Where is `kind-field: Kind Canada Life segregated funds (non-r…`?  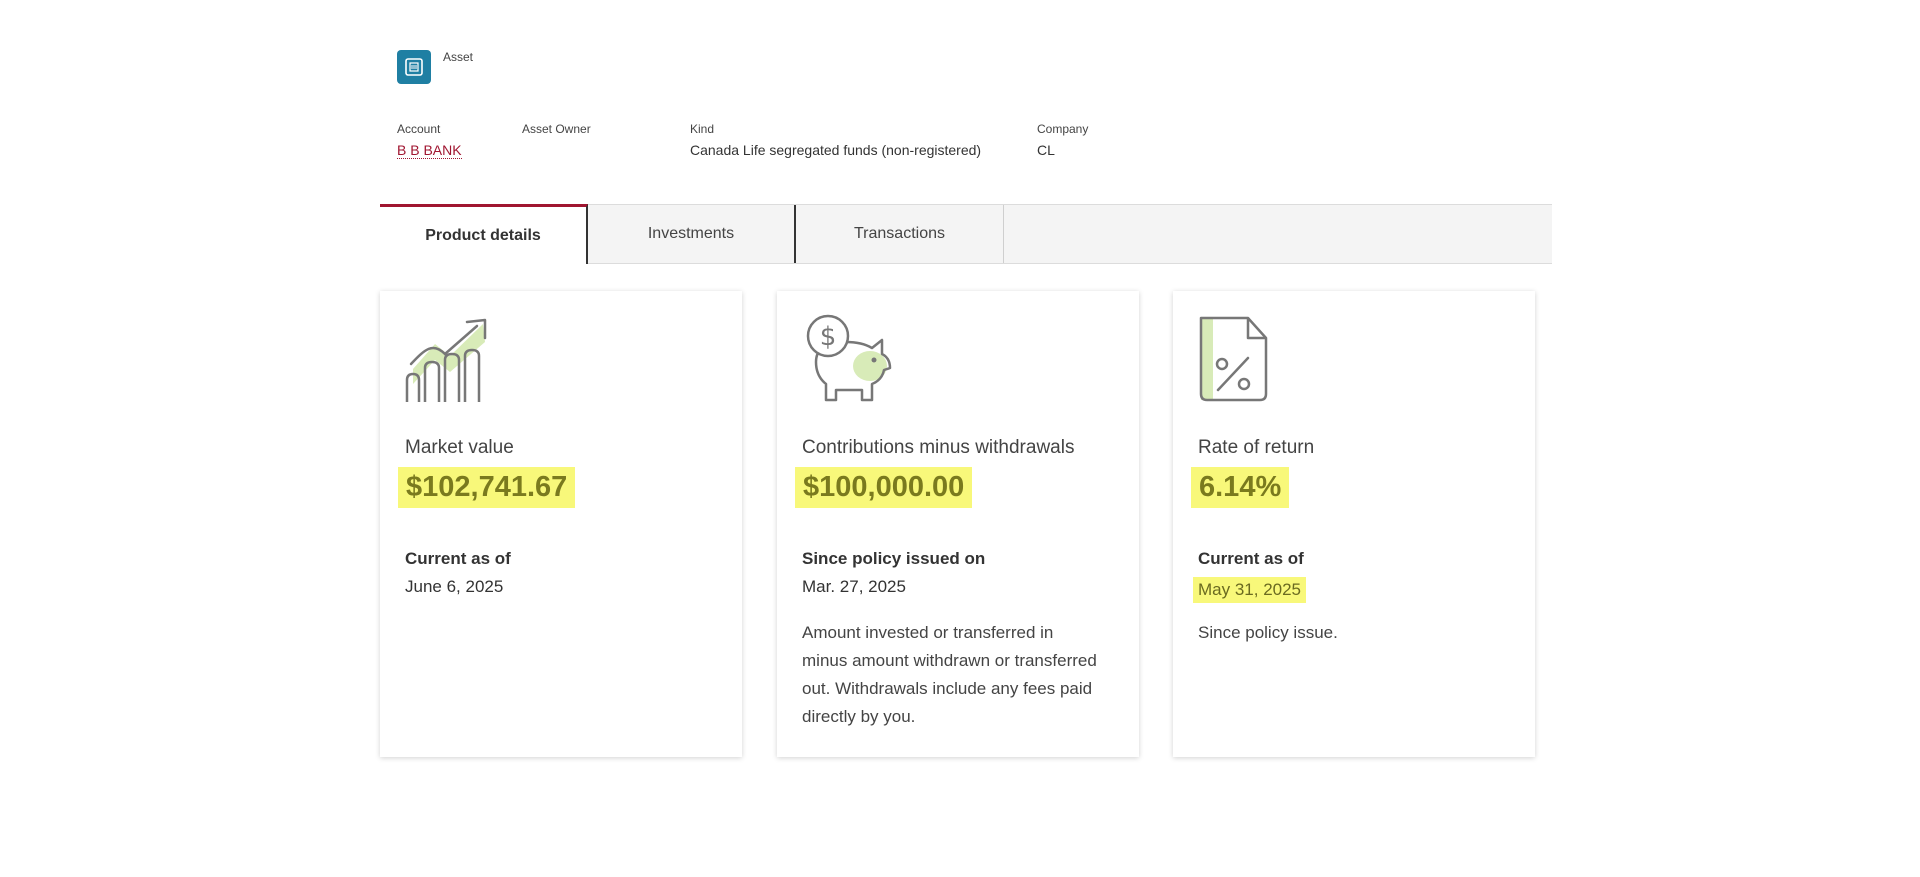
kind-field: Kind Canada Life segregated funds (non-r… is located at coordinates (835, 140).